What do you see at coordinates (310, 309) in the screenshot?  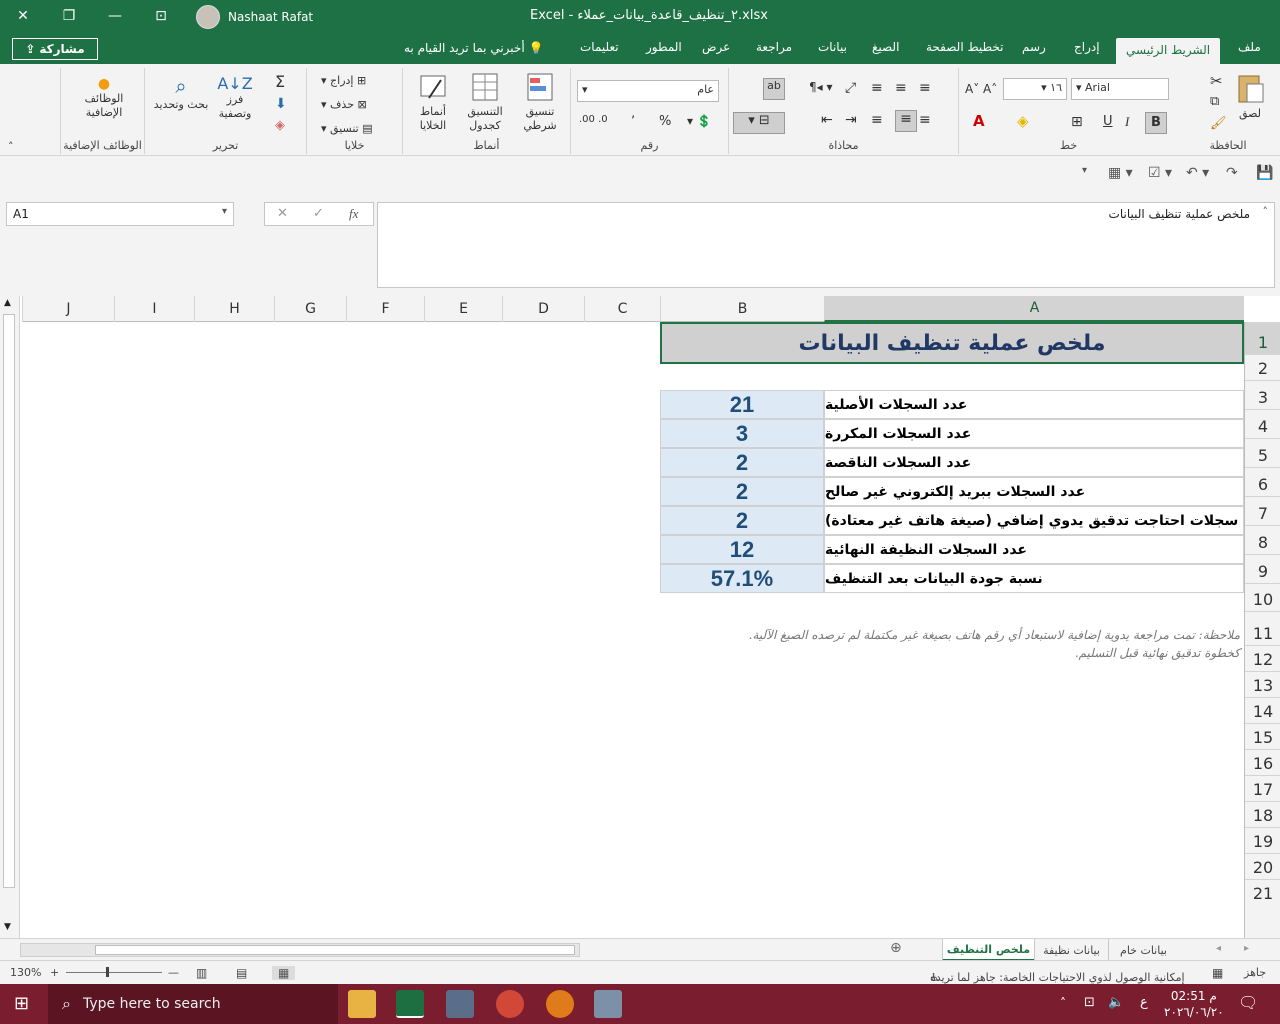 I see `column-header-g: G` at bounding box center [310, 309].